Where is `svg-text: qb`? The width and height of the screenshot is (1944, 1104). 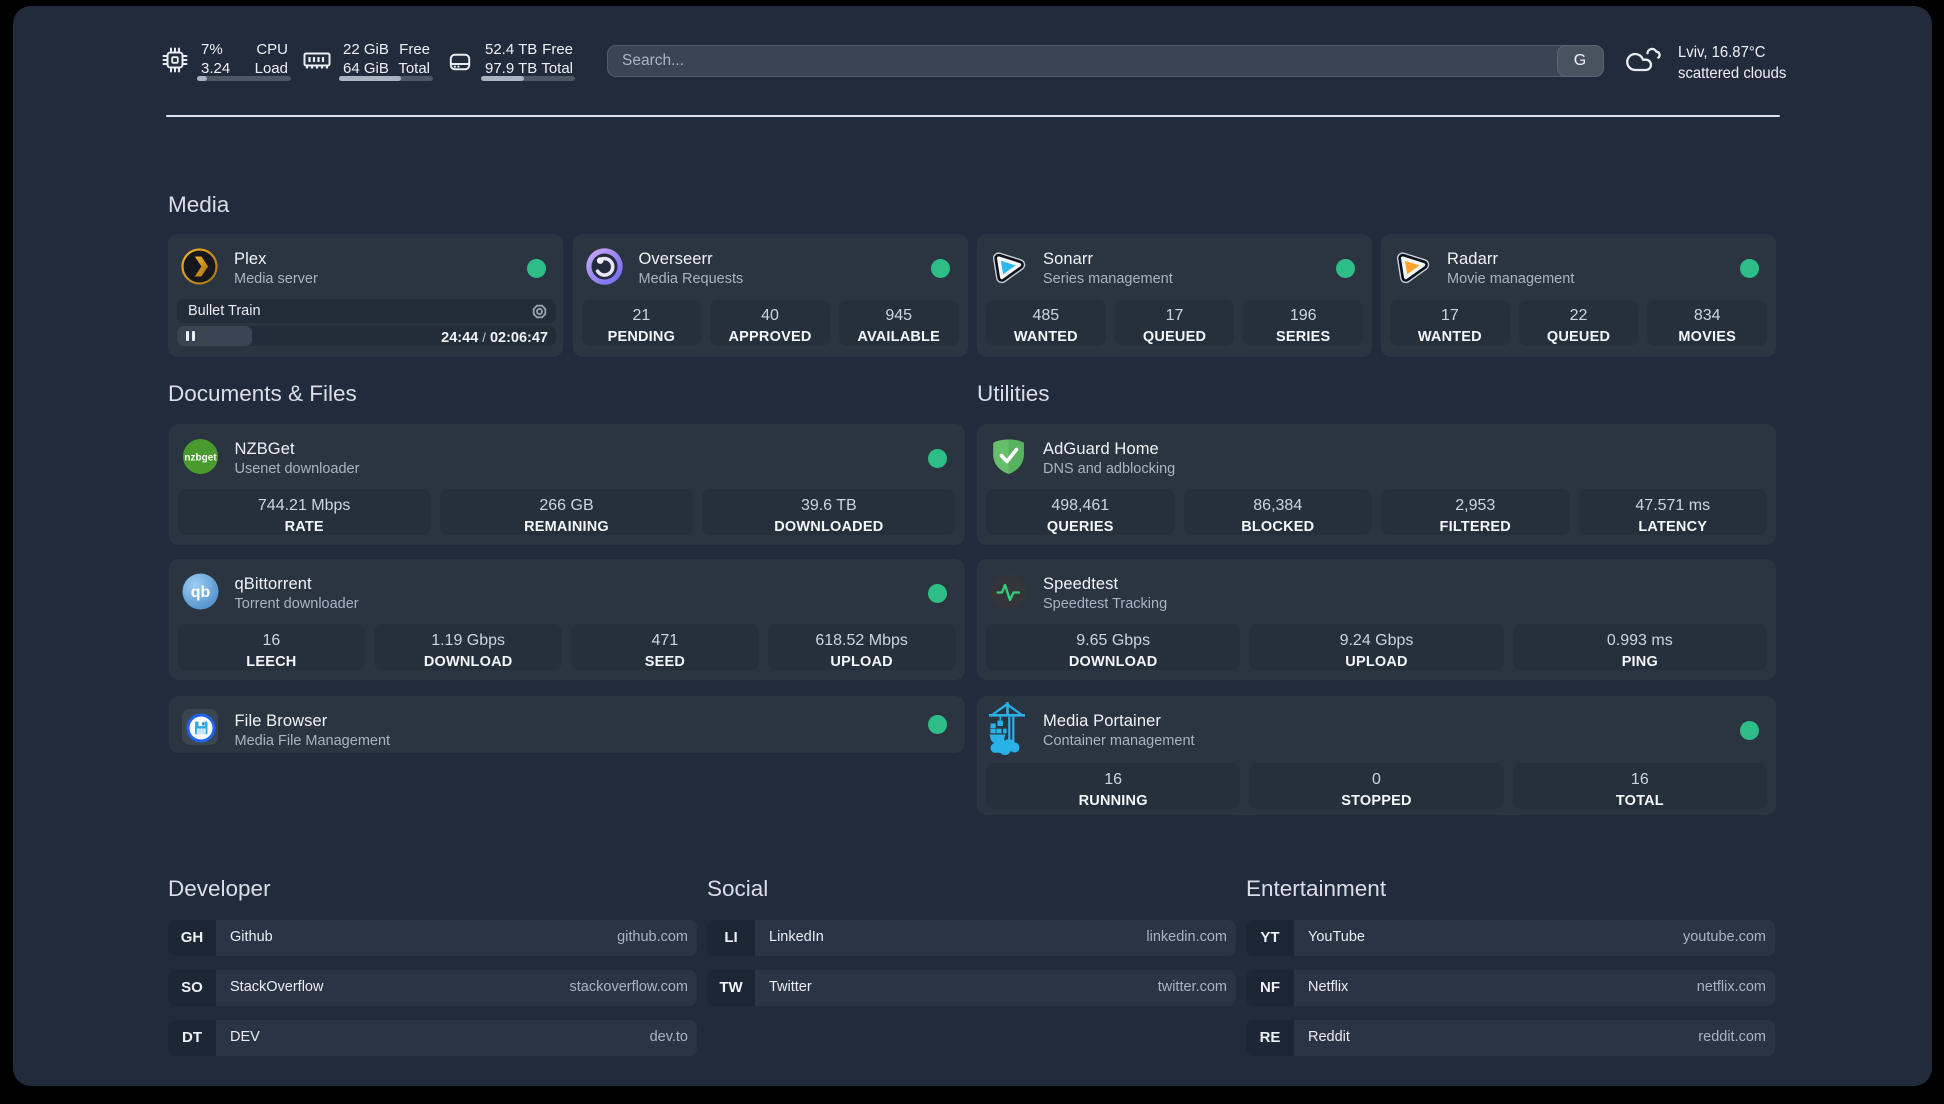
svg-text: qb is located at coordinates (200, 592).